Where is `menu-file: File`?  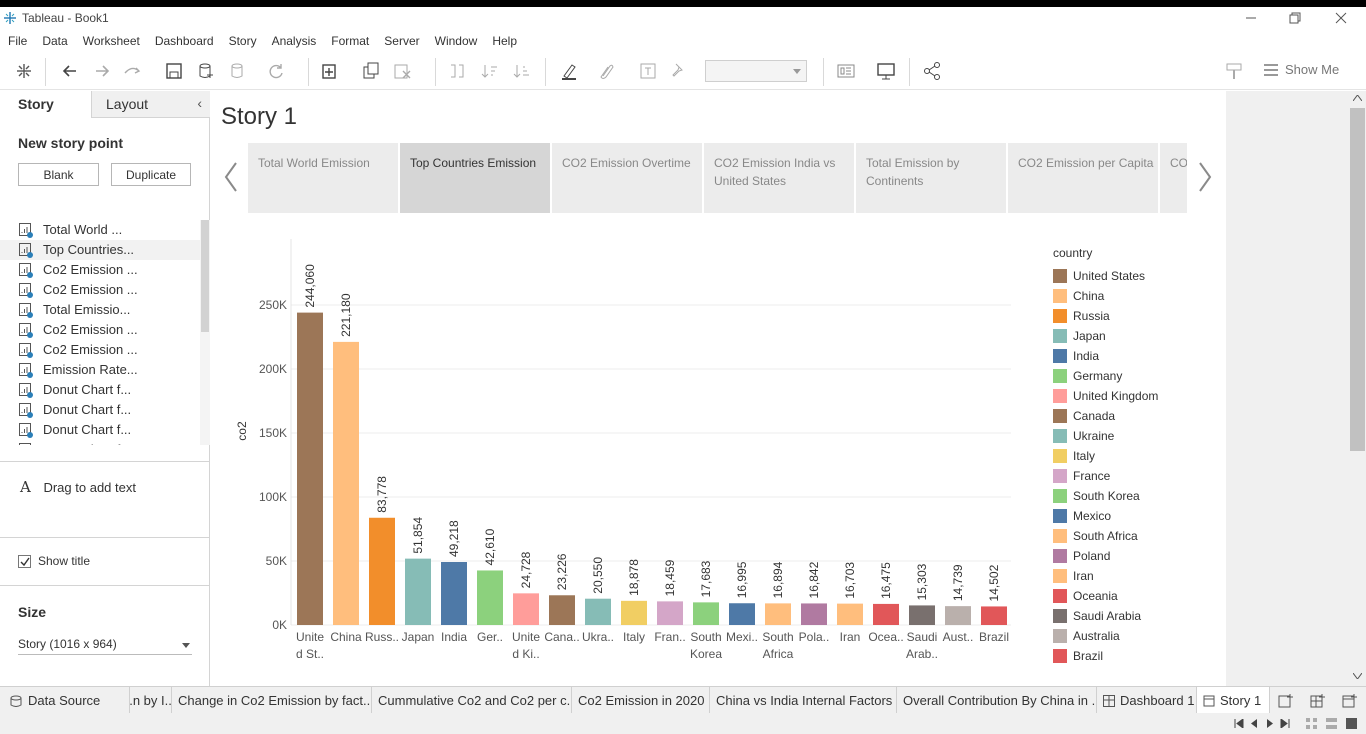 menu-file: File is located at coordinates (17, 41).